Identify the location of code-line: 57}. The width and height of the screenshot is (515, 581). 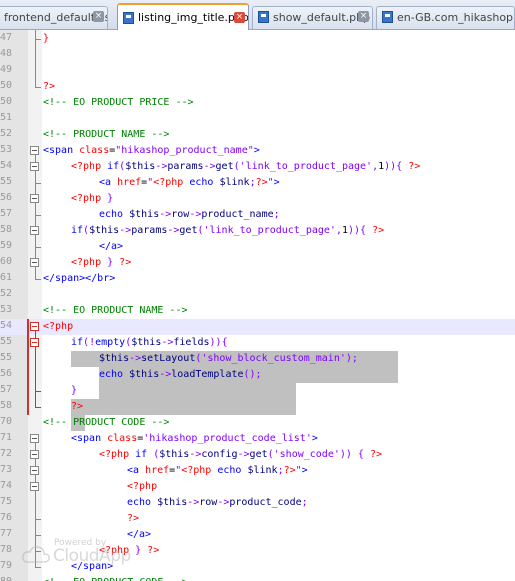
(257, 391).